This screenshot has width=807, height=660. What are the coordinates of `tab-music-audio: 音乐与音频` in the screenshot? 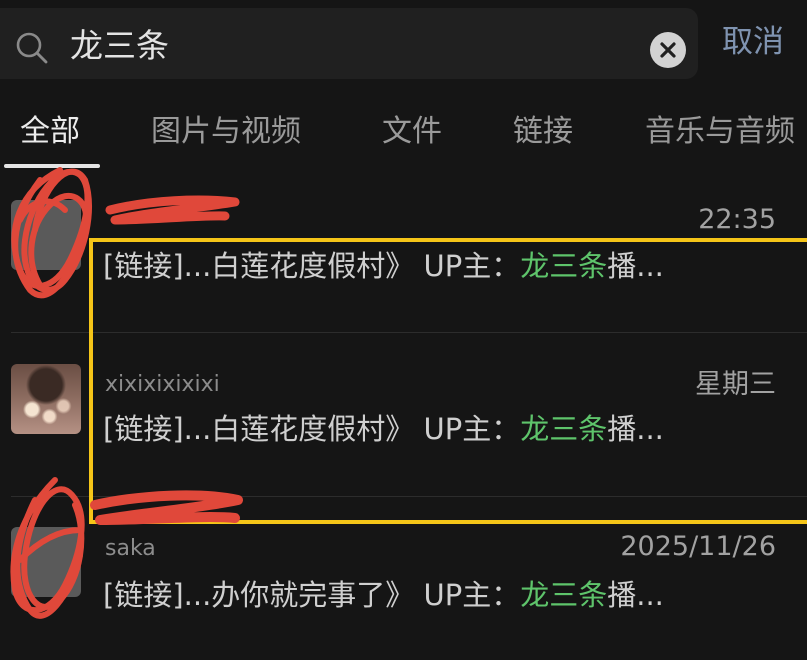 It's located at (720, 132).